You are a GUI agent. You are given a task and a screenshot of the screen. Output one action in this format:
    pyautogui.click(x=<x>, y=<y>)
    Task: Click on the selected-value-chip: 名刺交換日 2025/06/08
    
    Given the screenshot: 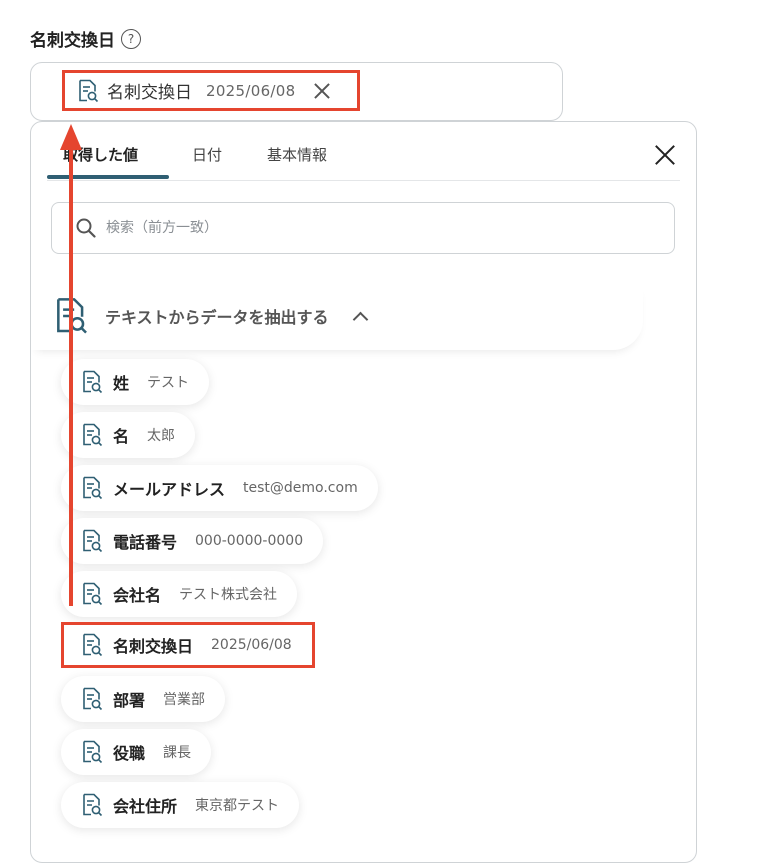 What is the action you would take?
    pyautogui.click(x=211, y=90)
    